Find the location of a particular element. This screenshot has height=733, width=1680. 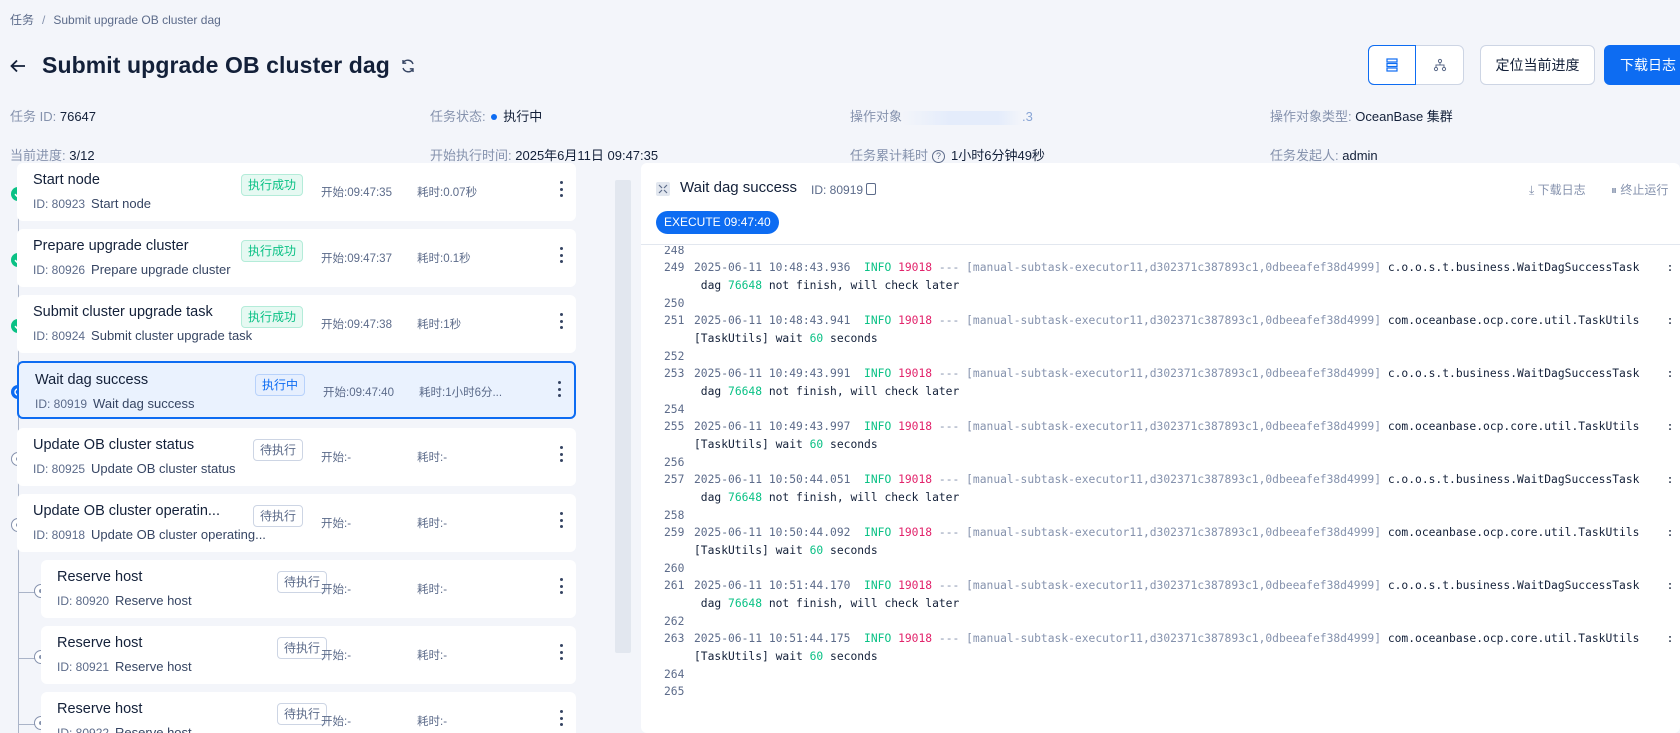

task-id-value: ID: 80919 is located at coordinates (61, 404).